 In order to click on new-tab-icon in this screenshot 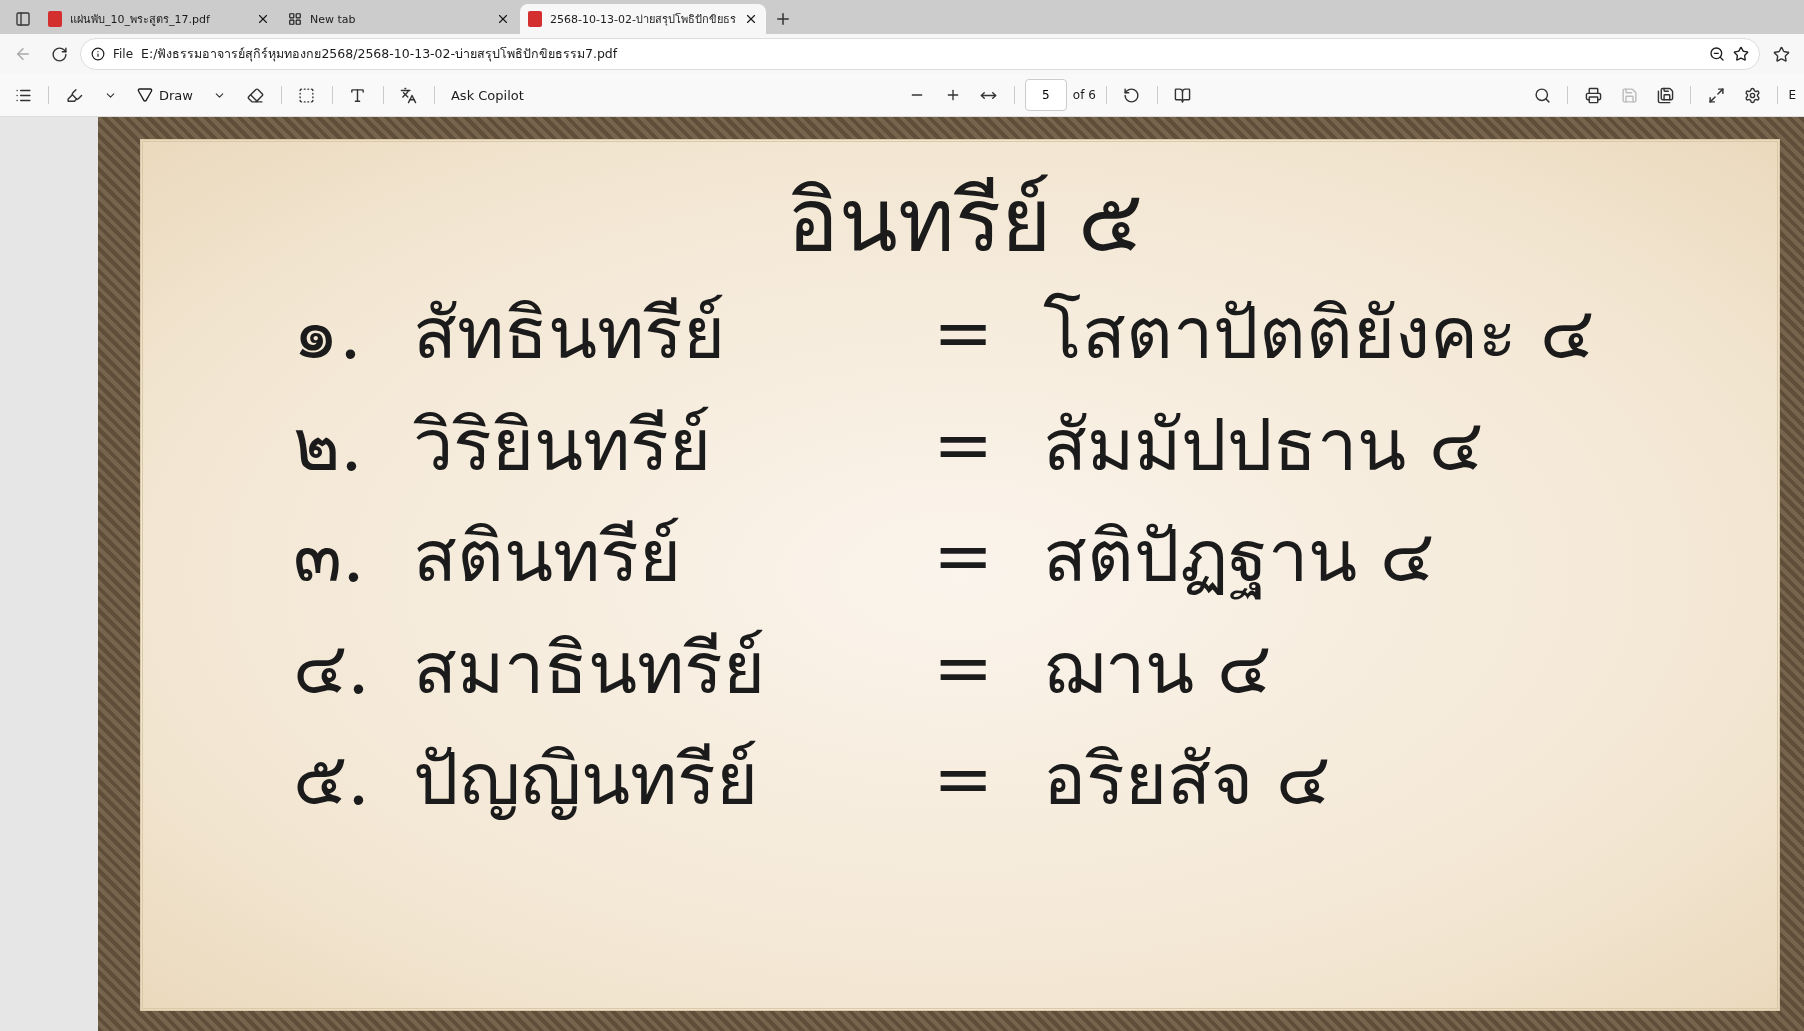, I will do `click(295, 19)`.